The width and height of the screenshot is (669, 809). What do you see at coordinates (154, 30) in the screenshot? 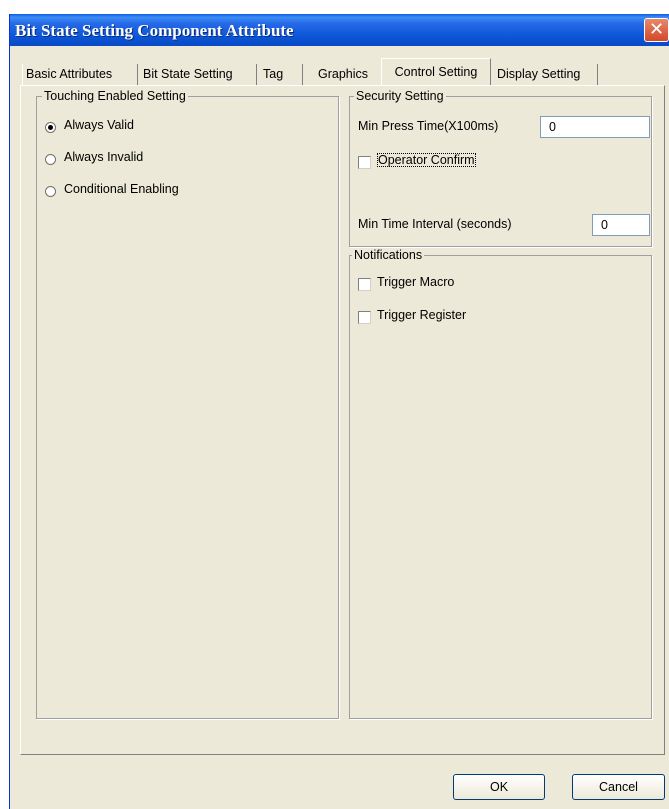
I see `window-title: Bit State Setting Component Attribute` at bounding box center [154, 30].